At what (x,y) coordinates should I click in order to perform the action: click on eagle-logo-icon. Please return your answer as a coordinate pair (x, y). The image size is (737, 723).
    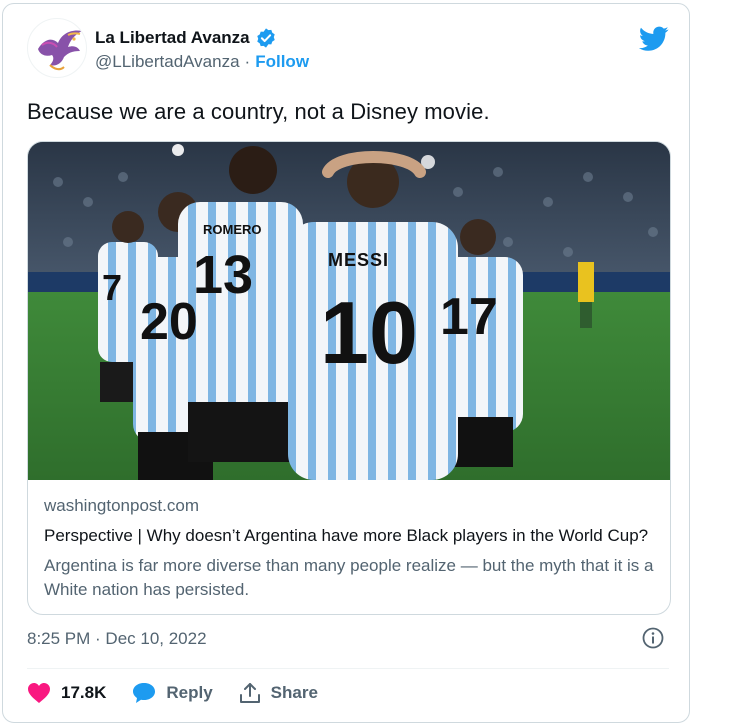
    Looking at the image, I should click on (60, 50).